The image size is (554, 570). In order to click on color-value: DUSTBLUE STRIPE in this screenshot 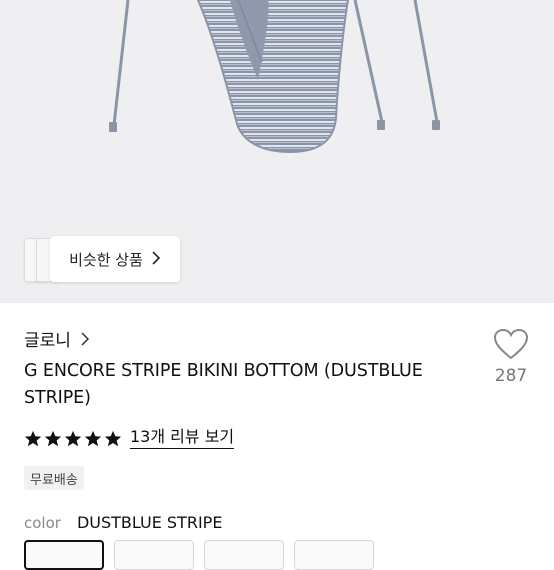, I will do `click(149, 522)`.